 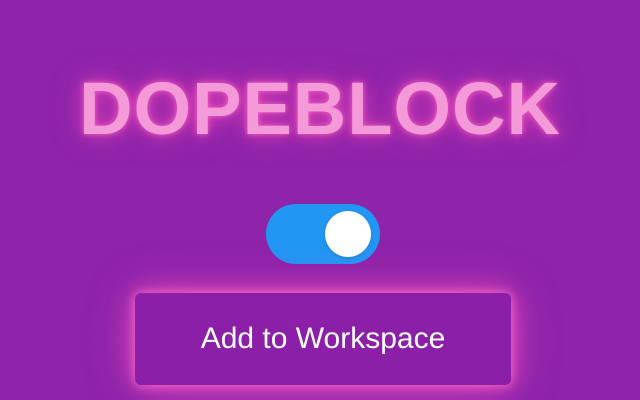 What do you see at coordinates (323, 339) in the screenshot?
I see `add-to-workspace-button: Add to Workspace` at bounding box center [323, 339].